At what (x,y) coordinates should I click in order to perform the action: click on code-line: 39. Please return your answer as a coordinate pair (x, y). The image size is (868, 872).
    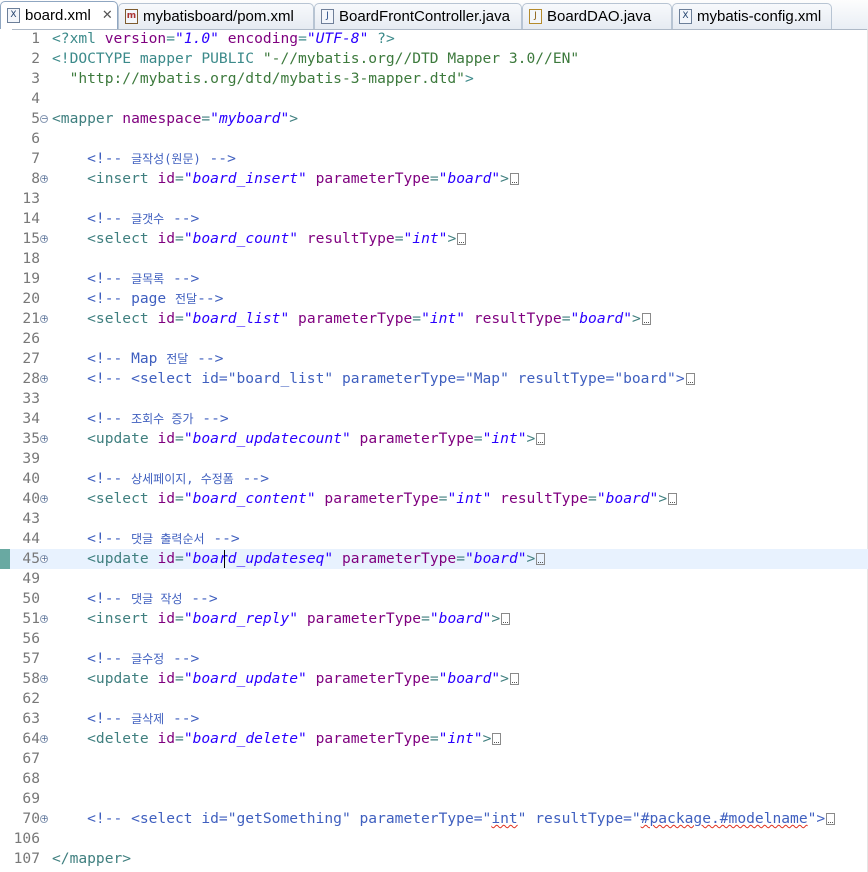
    Looking at the image, I should click on (434, 459).